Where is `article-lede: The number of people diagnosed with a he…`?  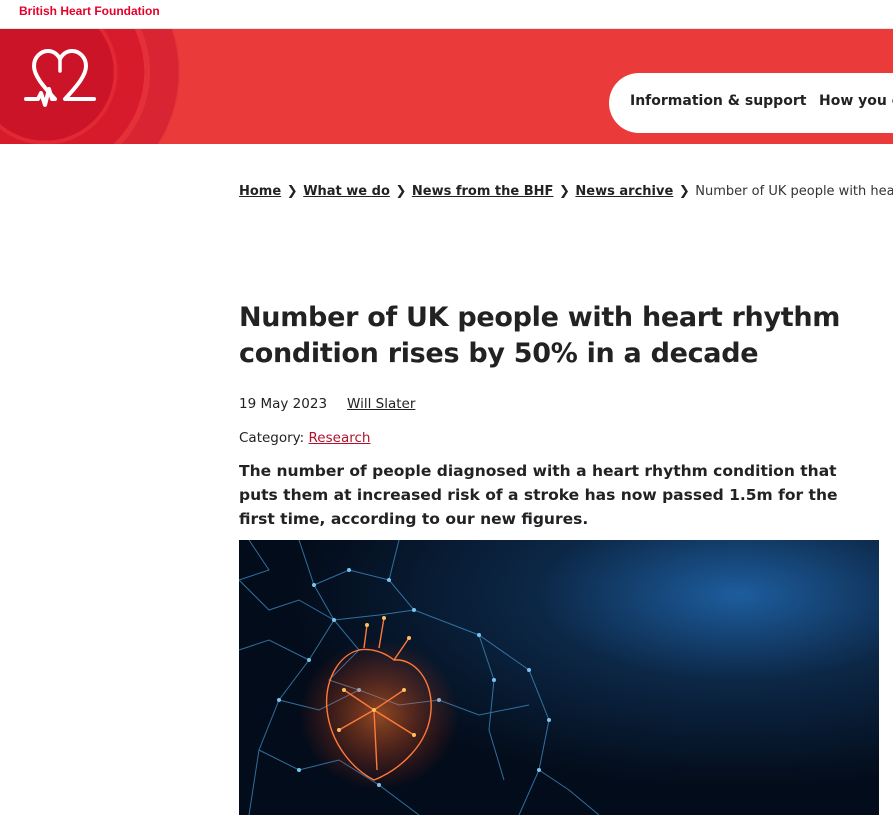
article-lede: The number of people diagnosed with a he… is located at coordinates (538, 495).